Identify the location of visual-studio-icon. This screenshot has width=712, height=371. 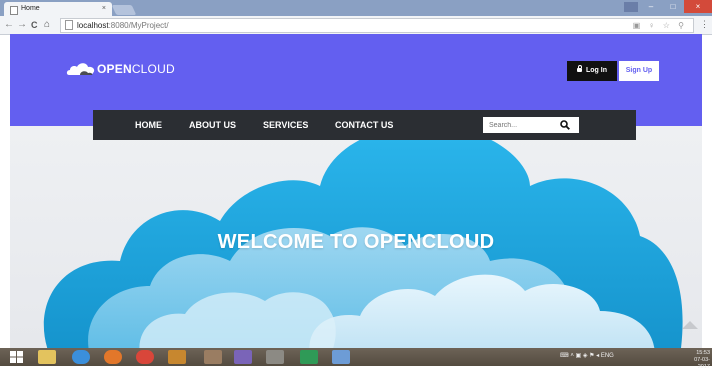
(243, 357).